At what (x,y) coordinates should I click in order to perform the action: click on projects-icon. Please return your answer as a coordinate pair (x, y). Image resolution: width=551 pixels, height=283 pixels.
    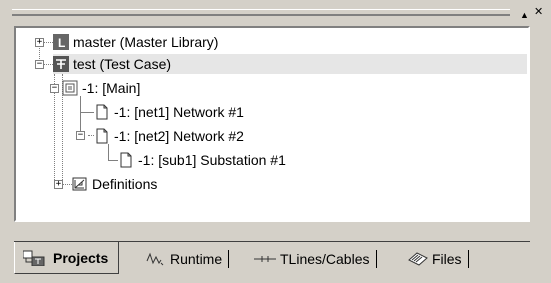
    Looking at the image, I should click on (33, 258).